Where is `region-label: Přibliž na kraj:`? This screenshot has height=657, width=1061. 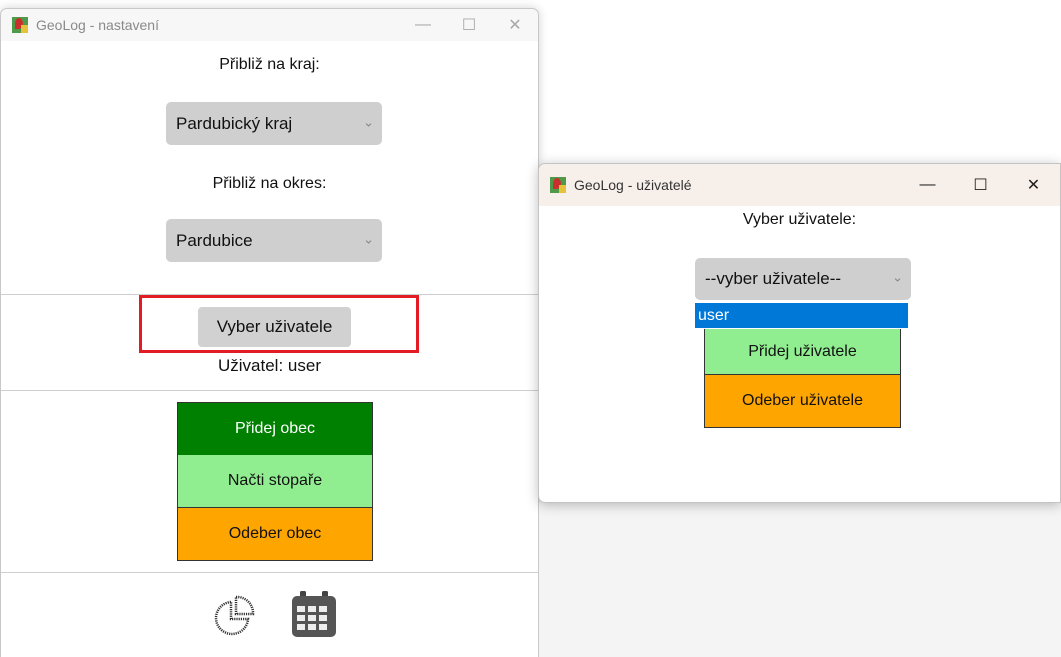 region-label: Přibliž na kraj: is located at coordinates (269, 64).